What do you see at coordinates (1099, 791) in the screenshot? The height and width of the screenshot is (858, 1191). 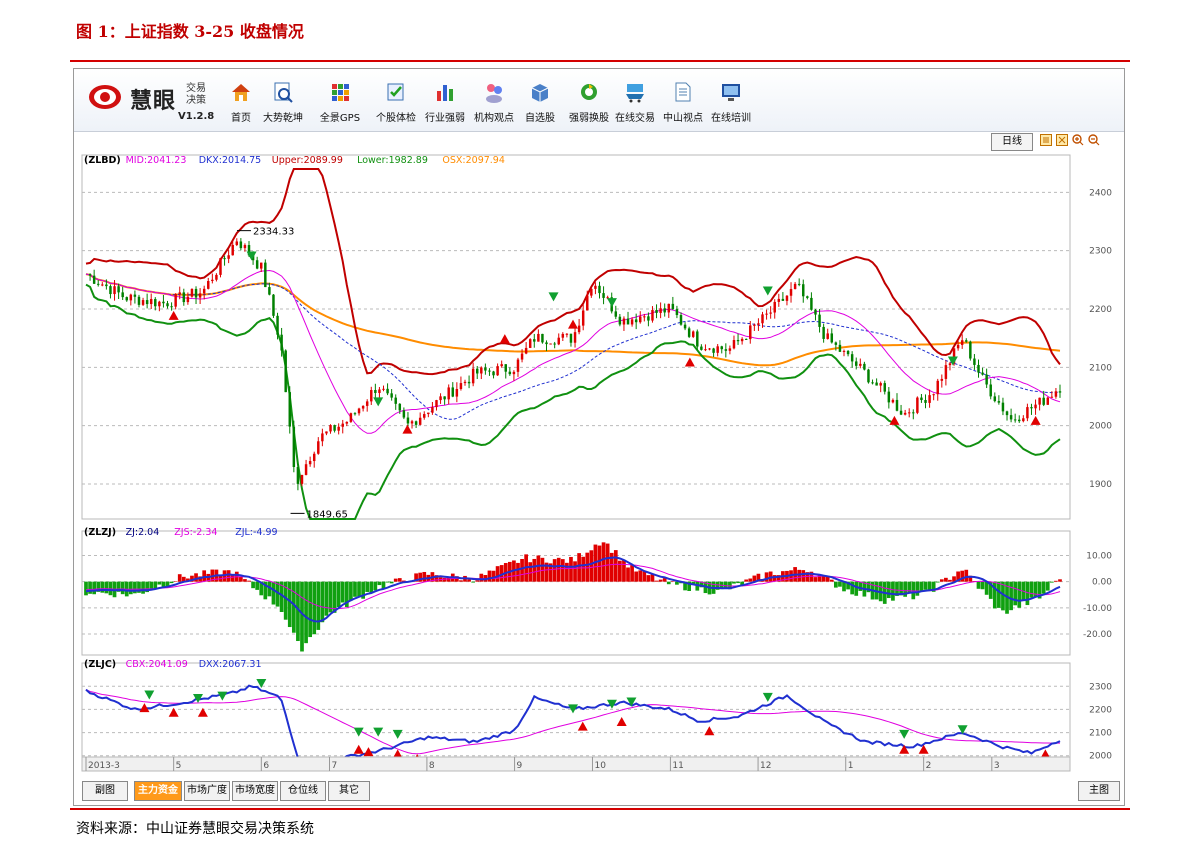 I see `main-chart-button: 主图` at bounding box center [1099, 791].